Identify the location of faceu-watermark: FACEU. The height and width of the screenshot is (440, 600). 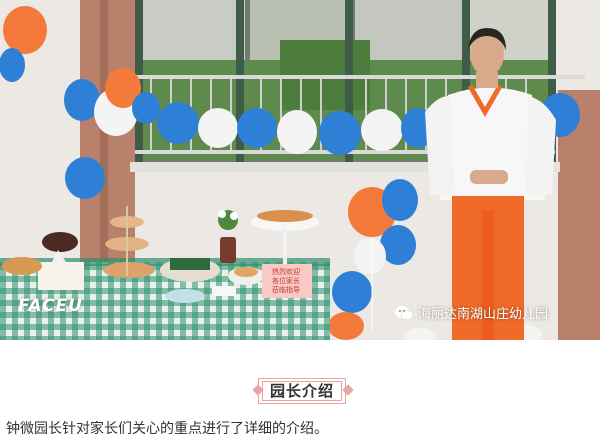
(50, 306).